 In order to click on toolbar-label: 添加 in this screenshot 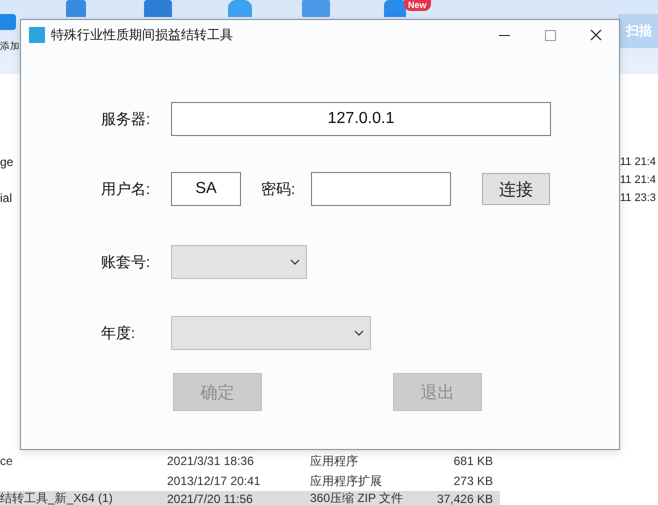, I will do `click(10, 46)`.